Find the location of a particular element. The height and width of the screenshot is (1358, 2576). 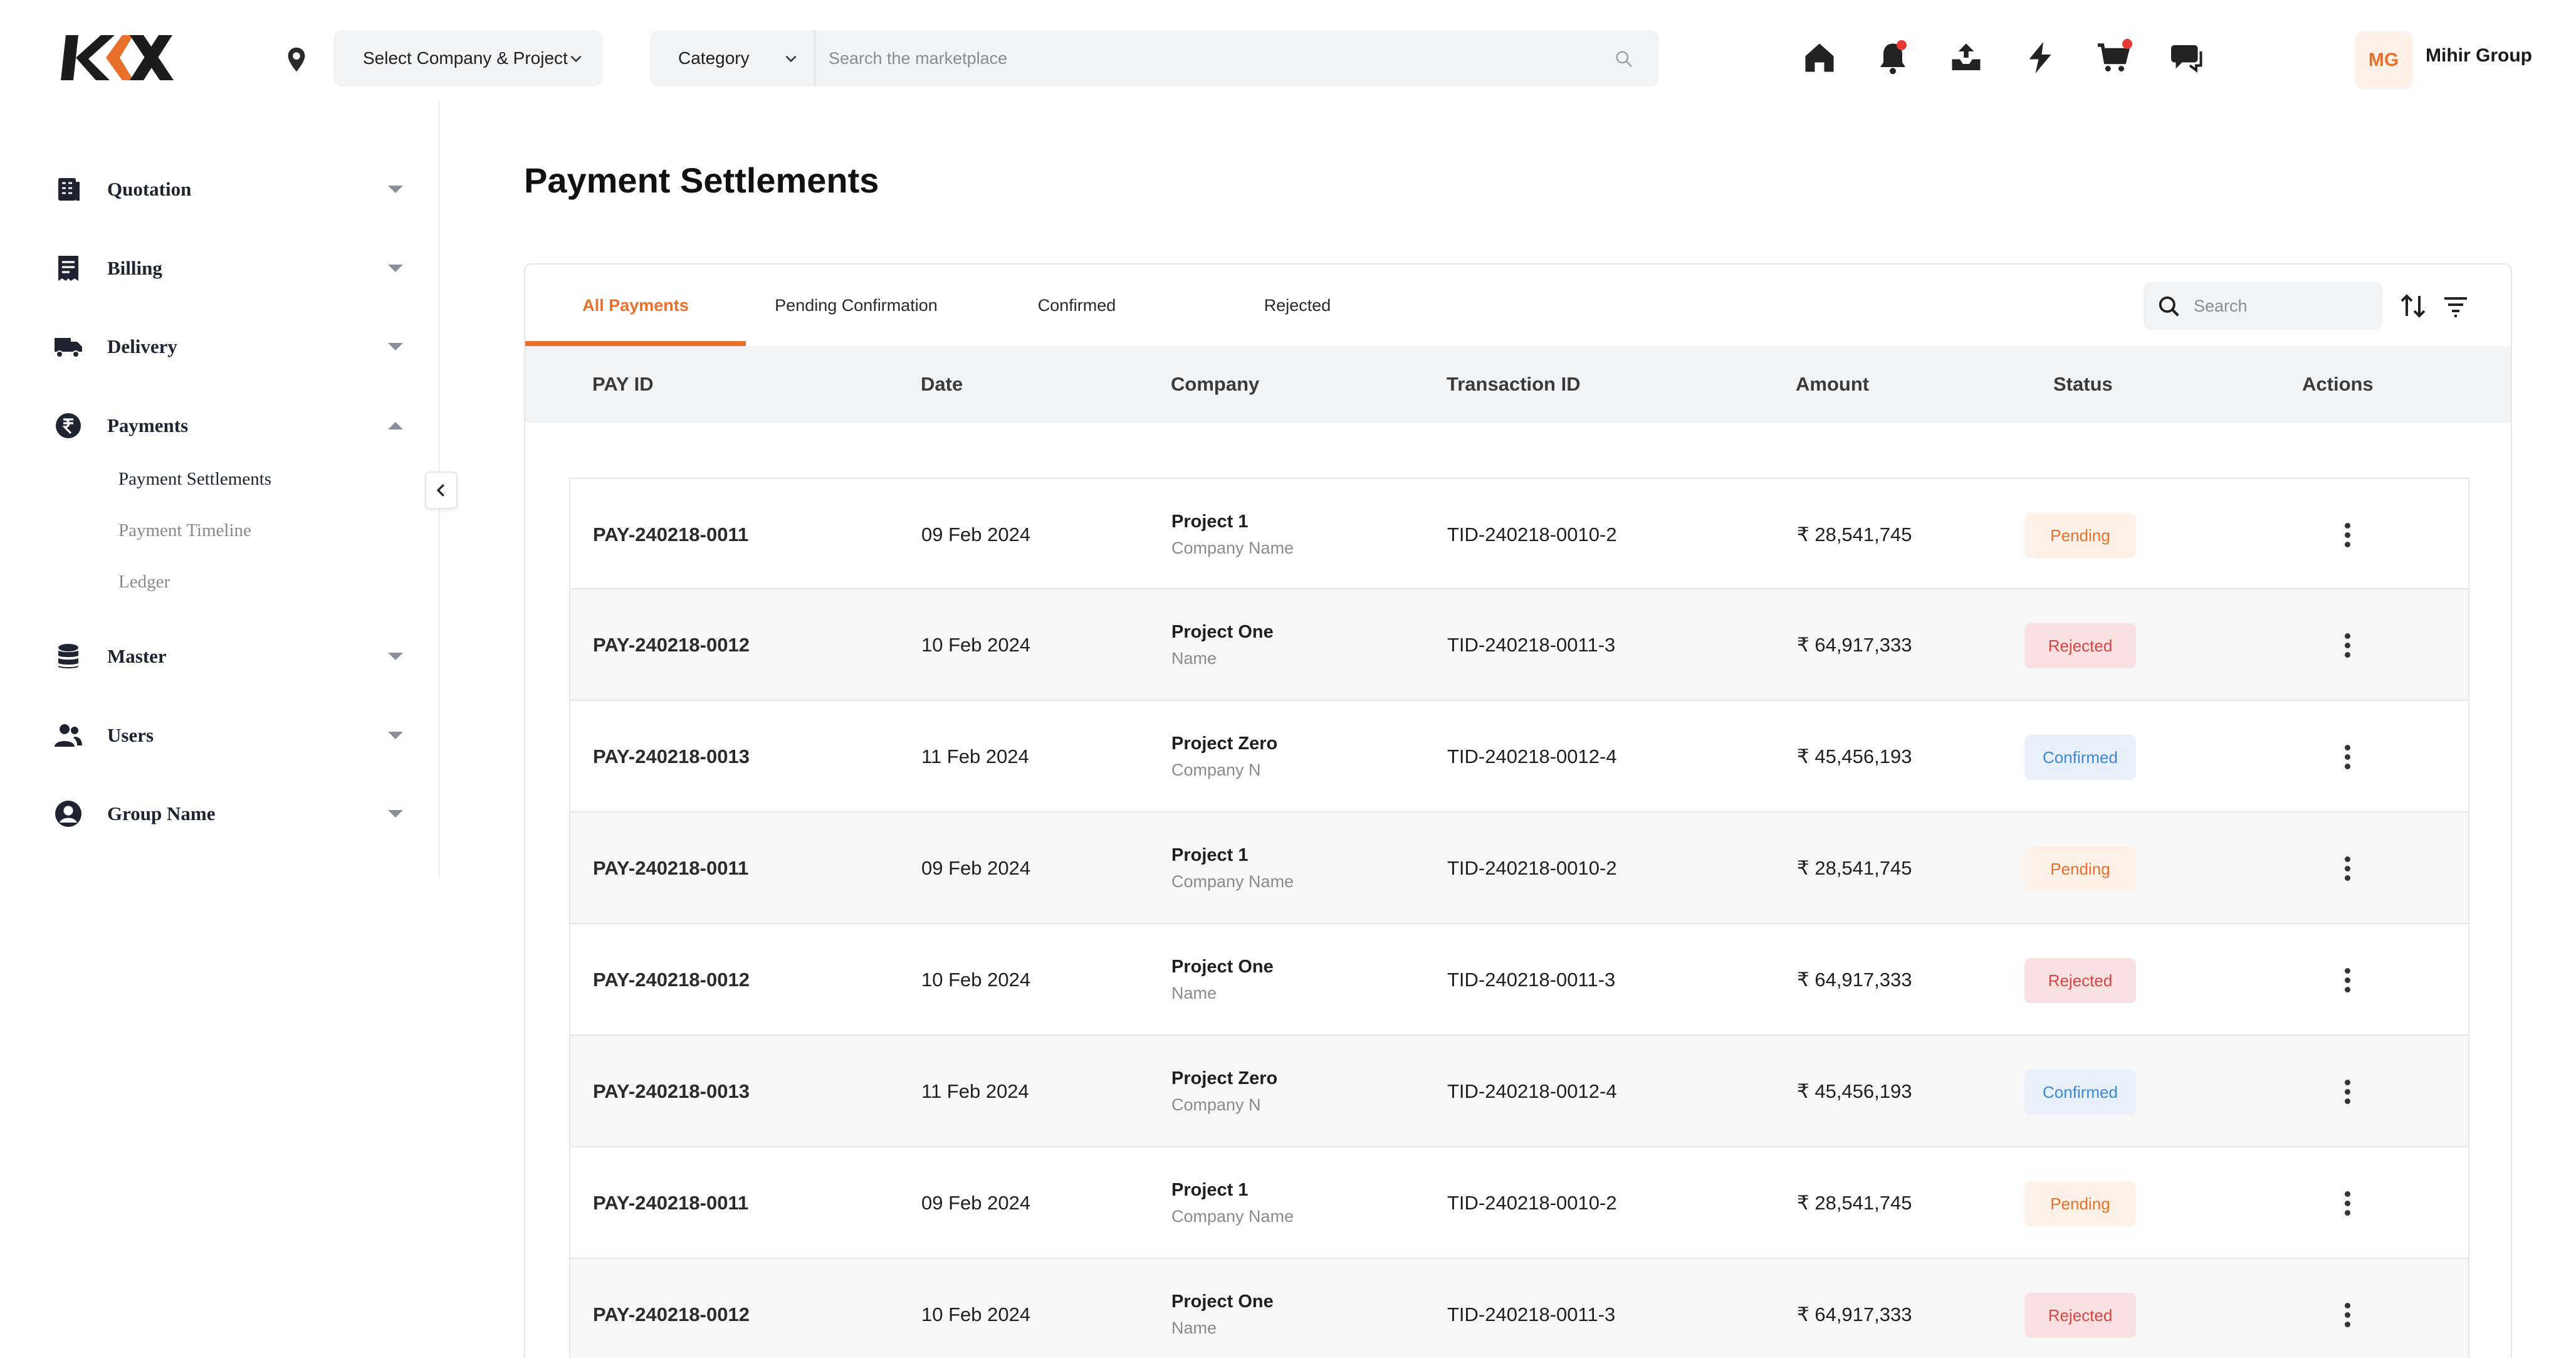

sidebar-item-quotation: Quotation is located at coordinates (228, 189).